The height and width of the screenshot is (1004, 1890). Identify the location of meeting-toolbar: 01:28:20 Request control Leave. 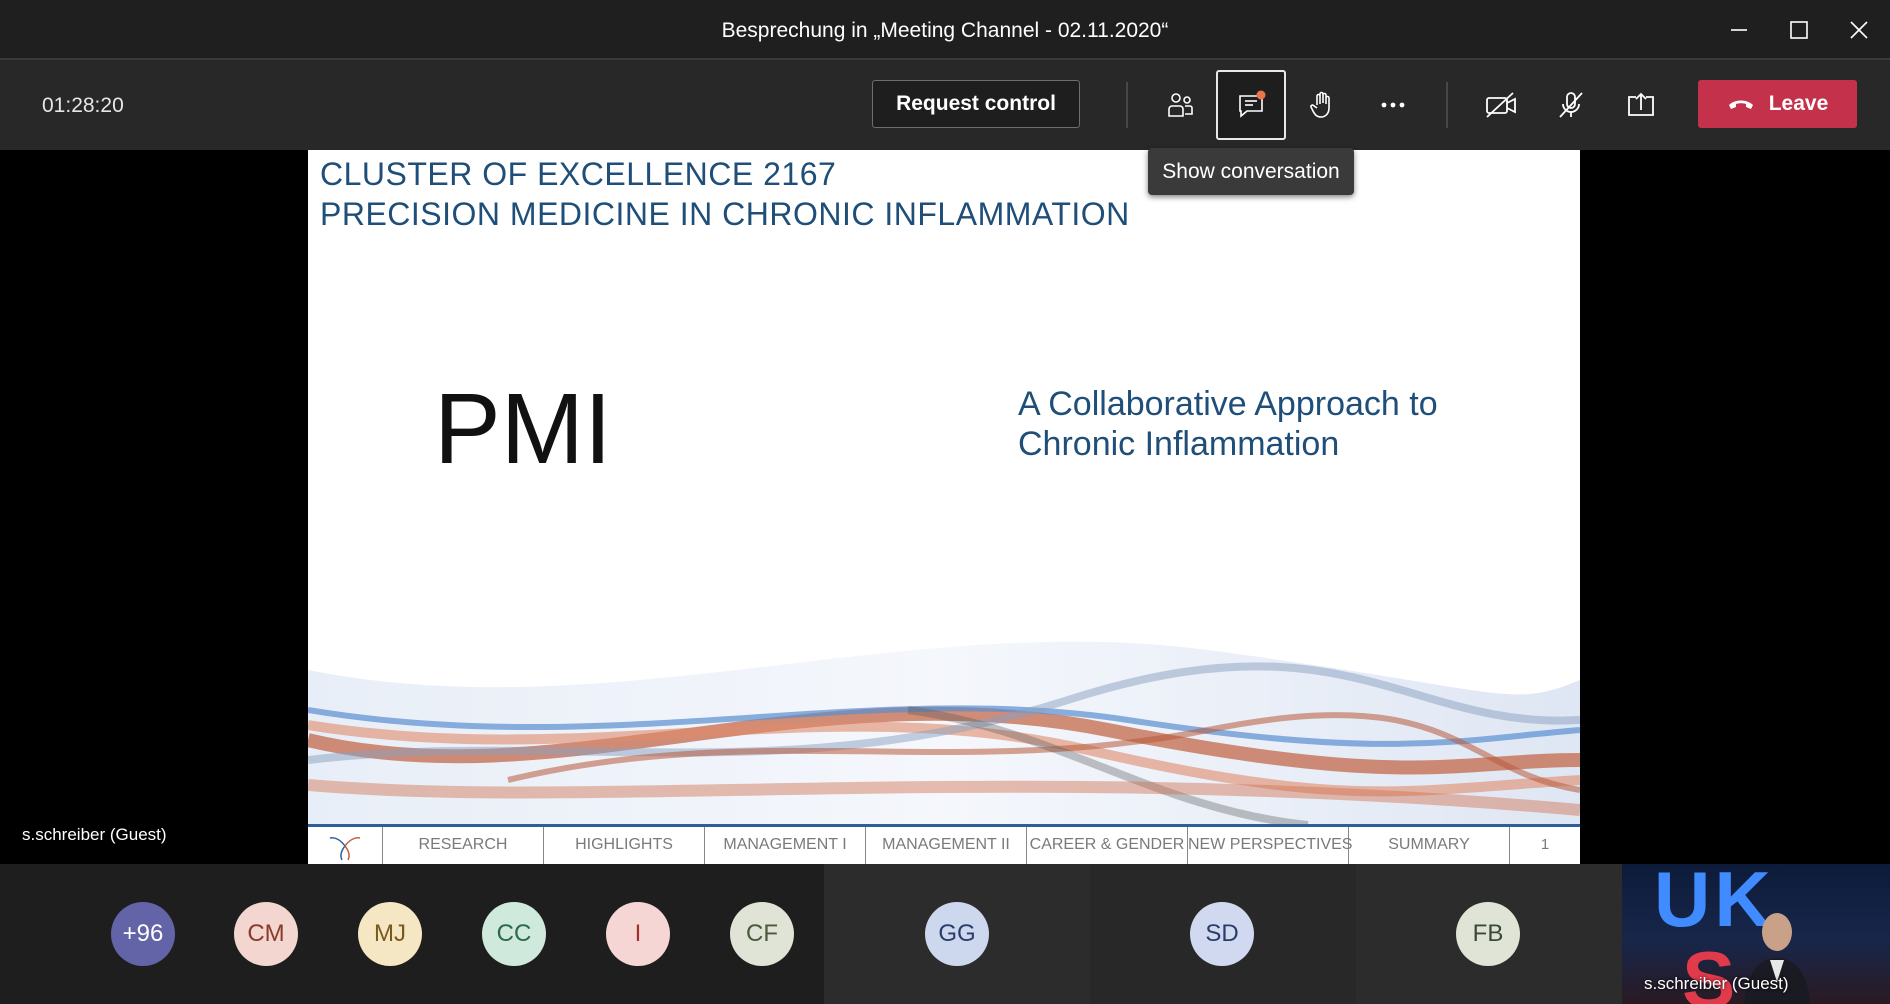
(945, 105).